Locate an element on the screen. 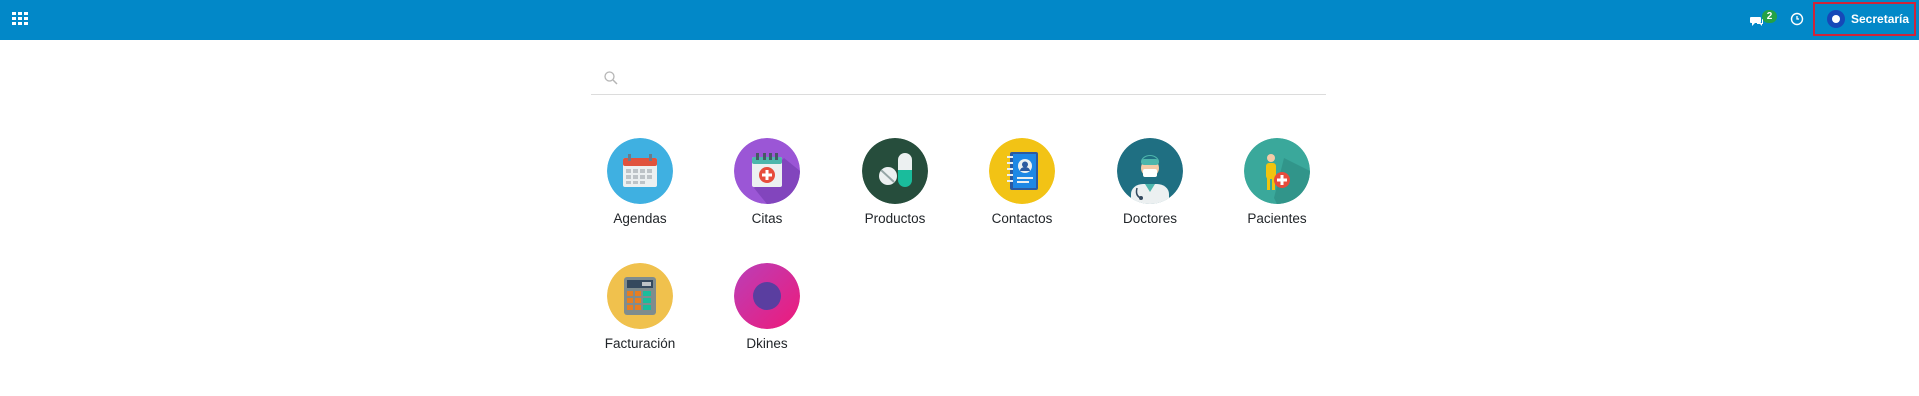 The width and height of the screenshot is (1919, 396). user-avatar is located at coordinates (1836, 19).